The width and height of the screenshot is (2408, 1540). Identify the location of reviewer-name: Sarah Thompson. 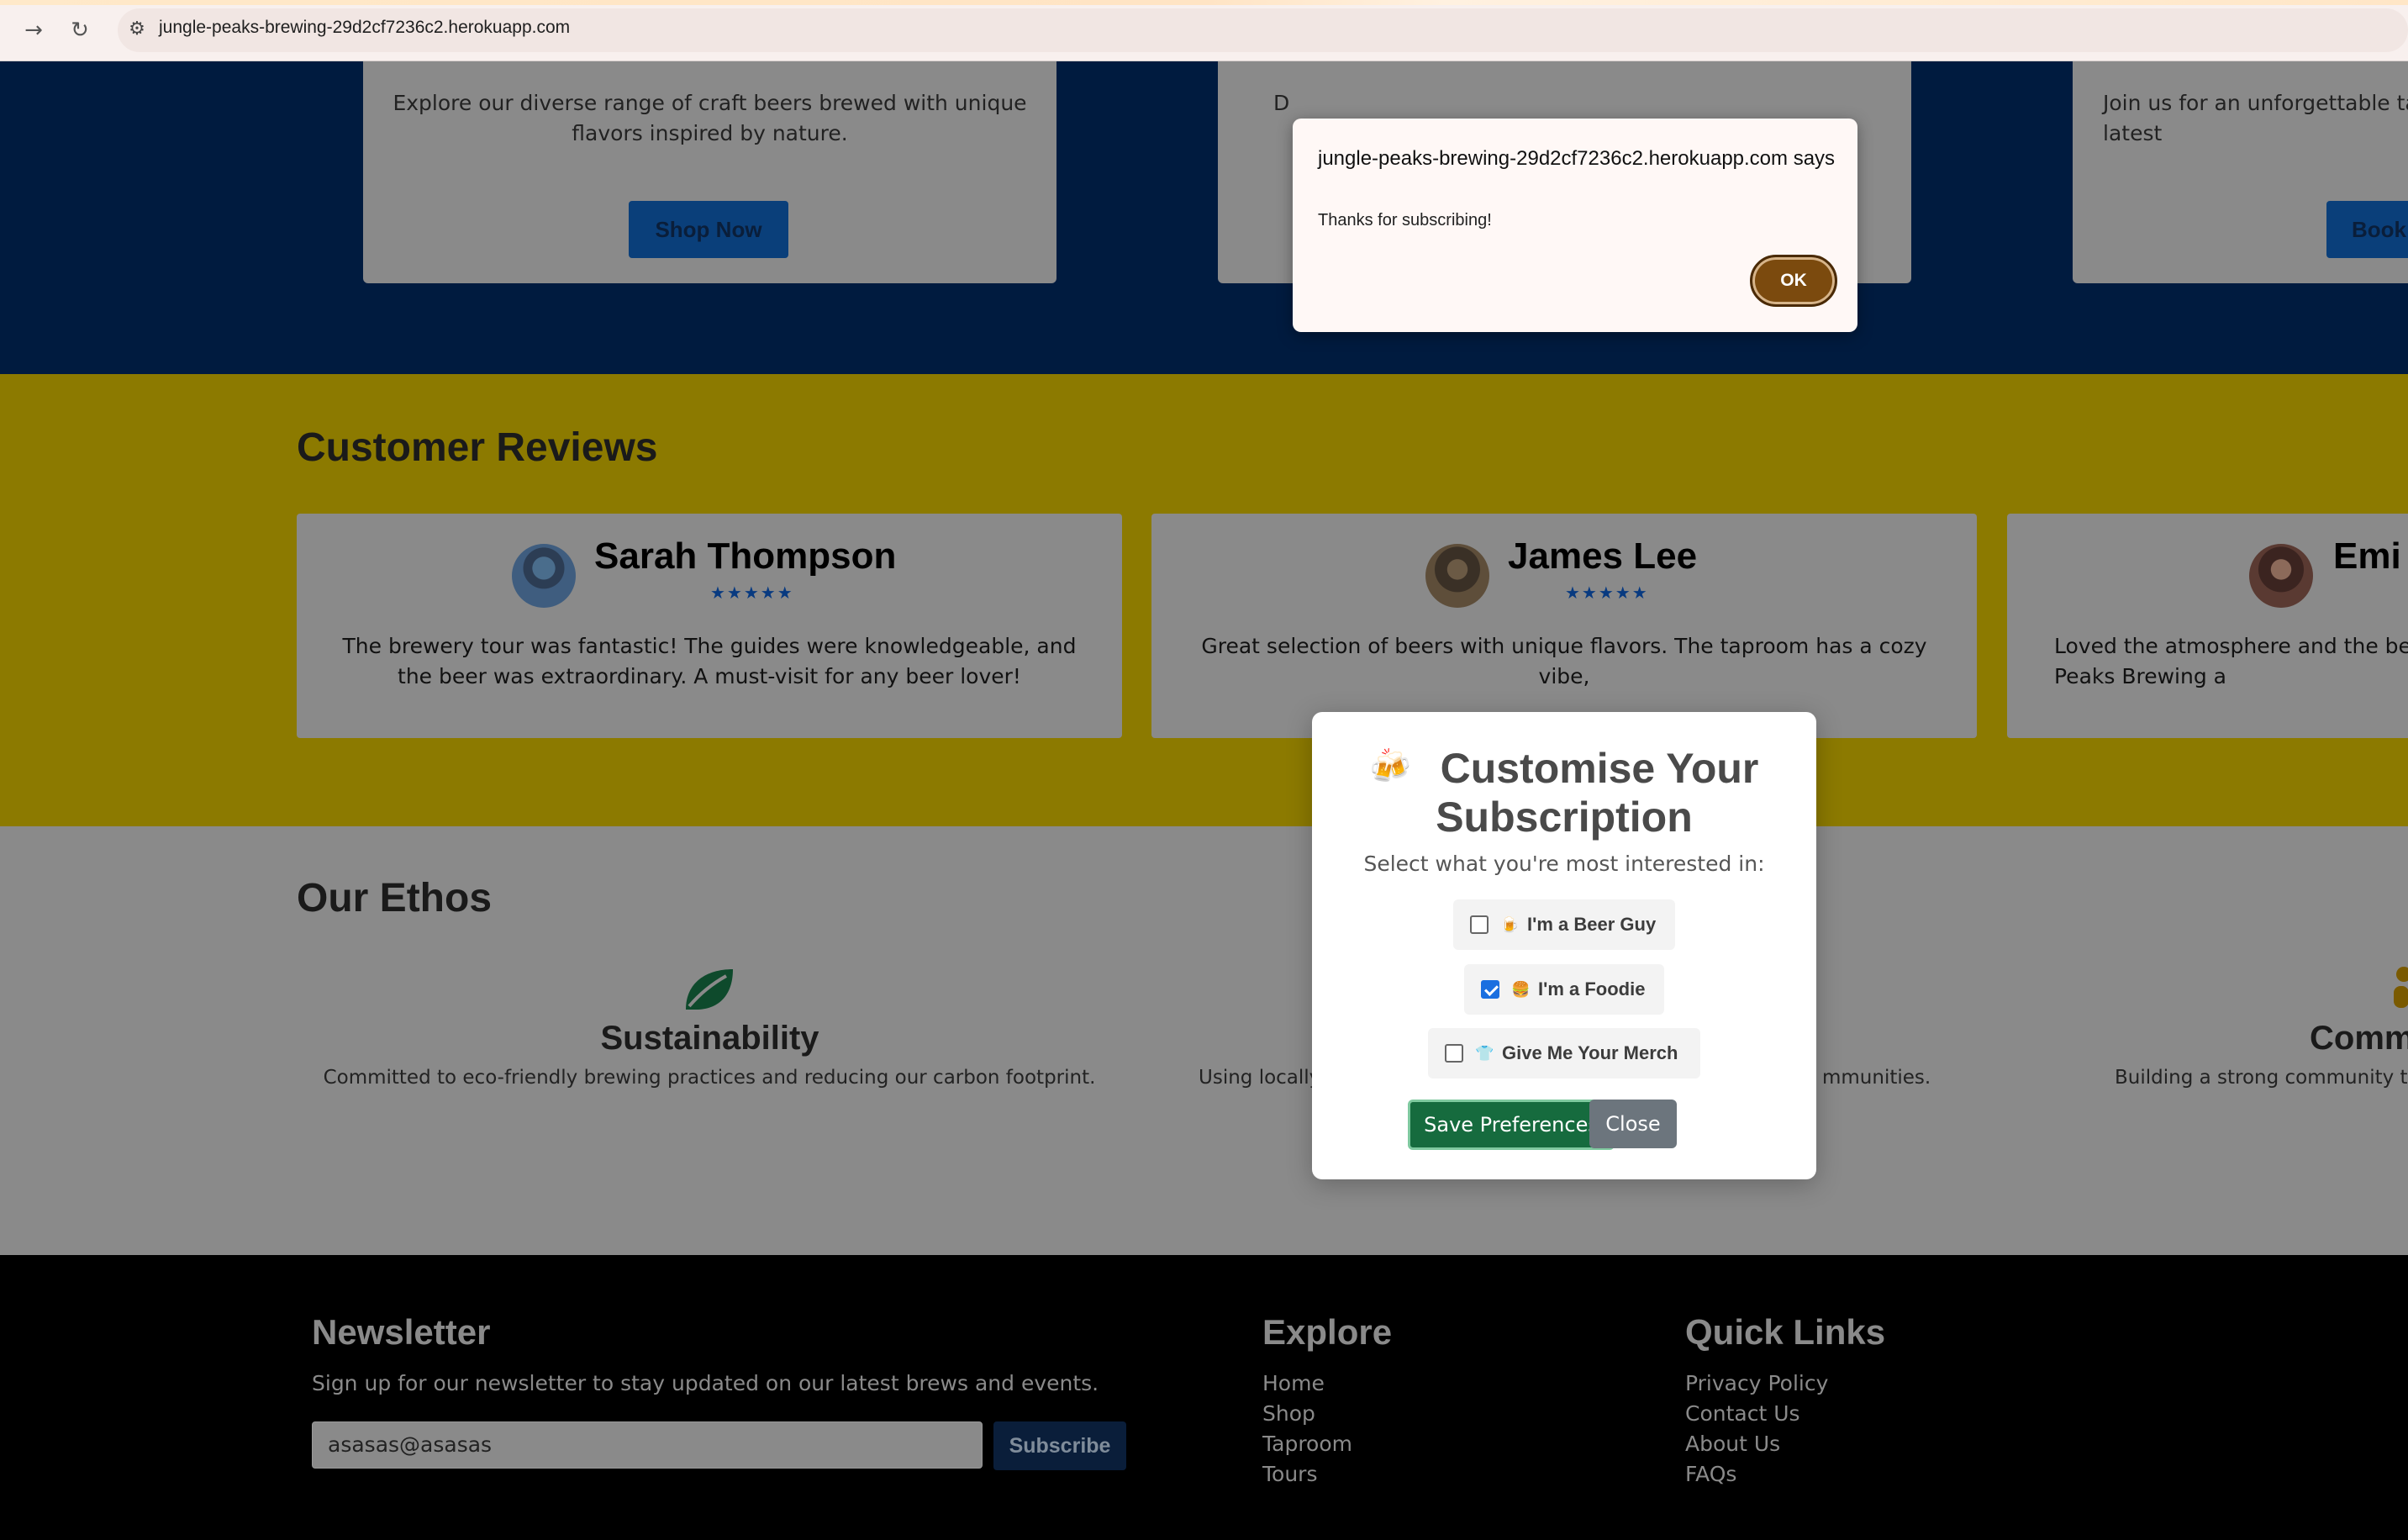
(745, 556).